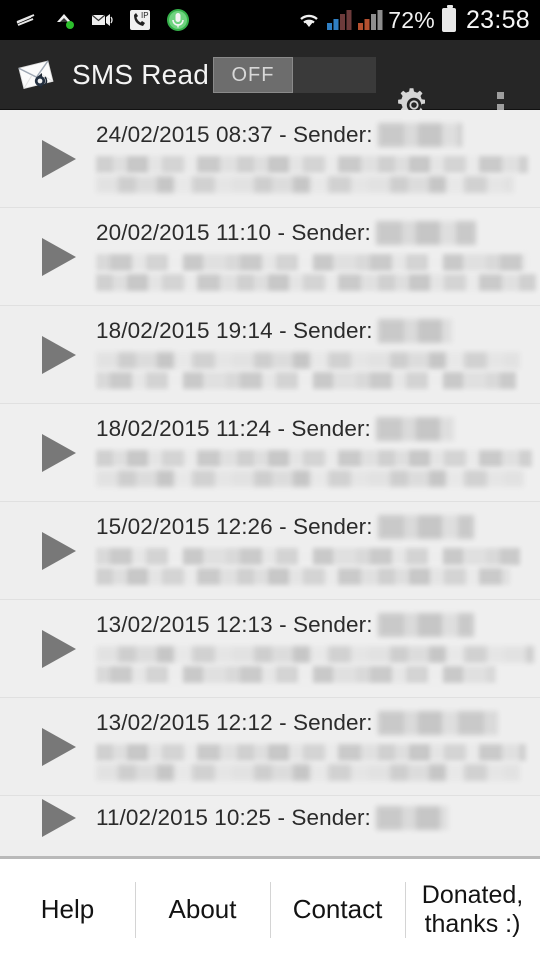 The width and height of the screenshot is (540, 960). Describe the element at coordinates (140, 74) in the screenshot. I see `app-title: SMS Read` at that location.